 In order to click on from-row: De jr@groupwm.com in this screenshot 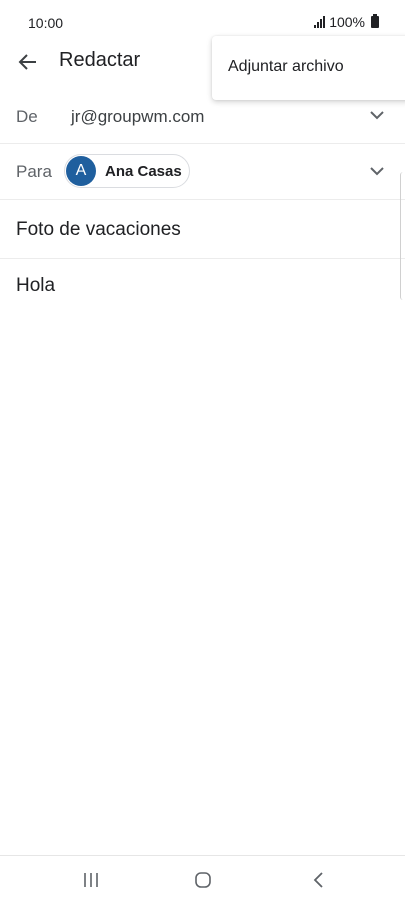, I will do `click(202, 116)`.